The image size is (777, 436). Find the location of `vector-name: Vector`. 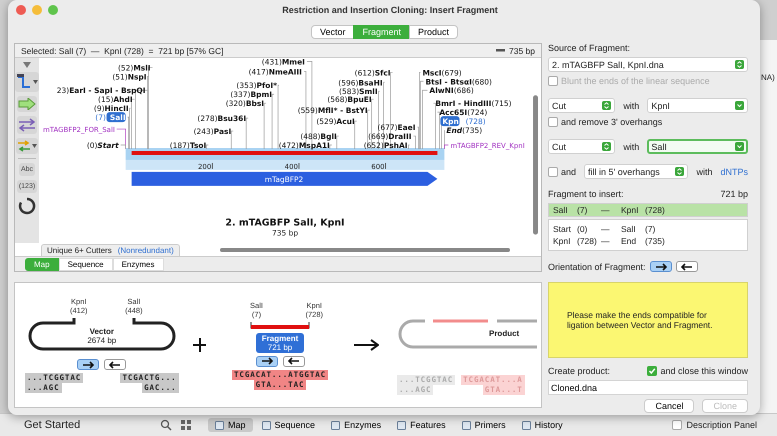

vector-name: Vector is located at coordinates (102, 331).